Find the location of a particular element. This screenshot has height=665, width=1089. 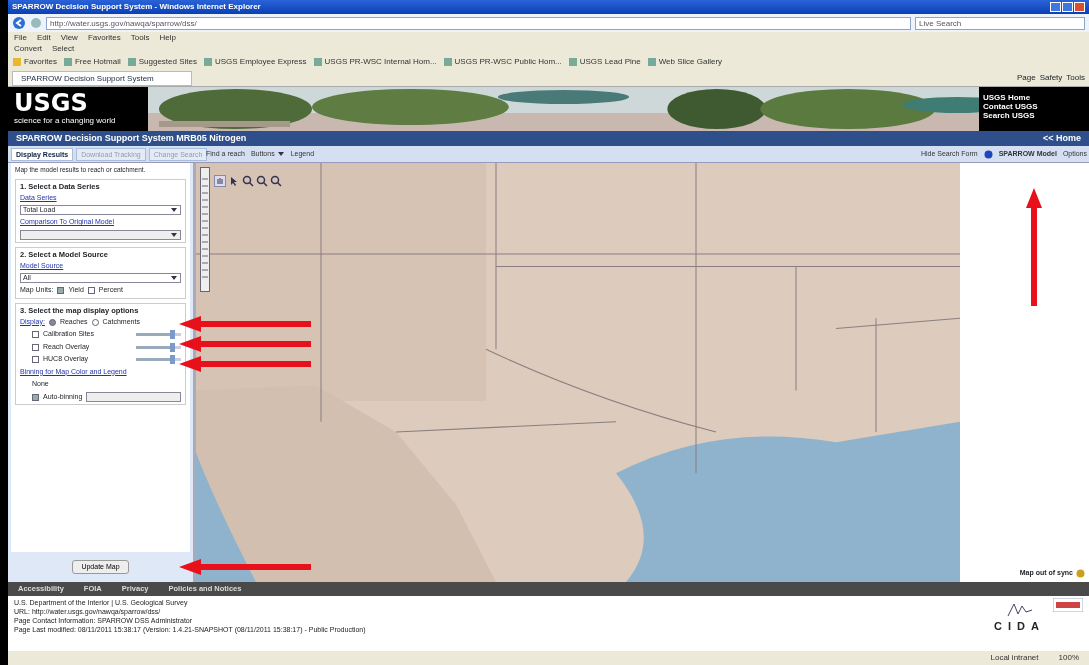

usgs-logo: USGS is located at coordinates (78, 103).